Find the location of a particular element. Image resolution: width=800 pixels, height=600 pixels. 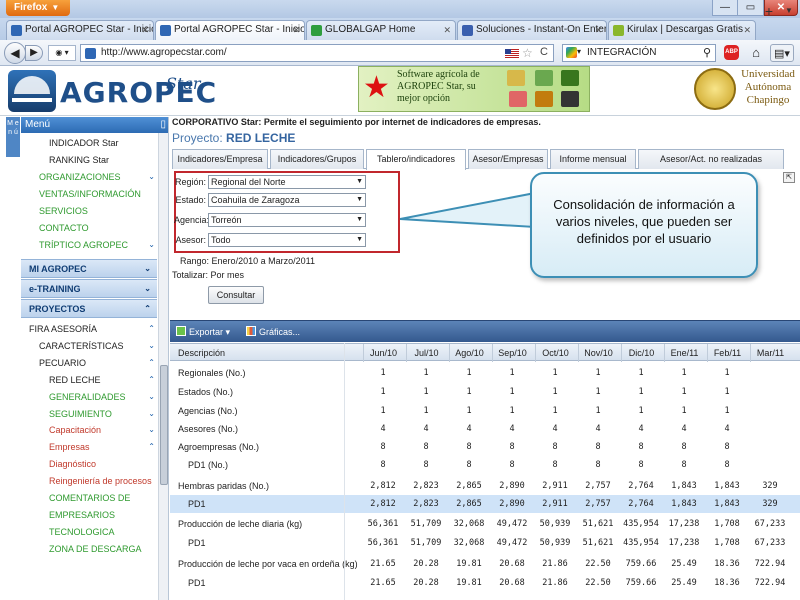

table-row: Agroempresas (No.) 8 8 8 8 8 8 8 8 8 is located at coordinates (485, 447).